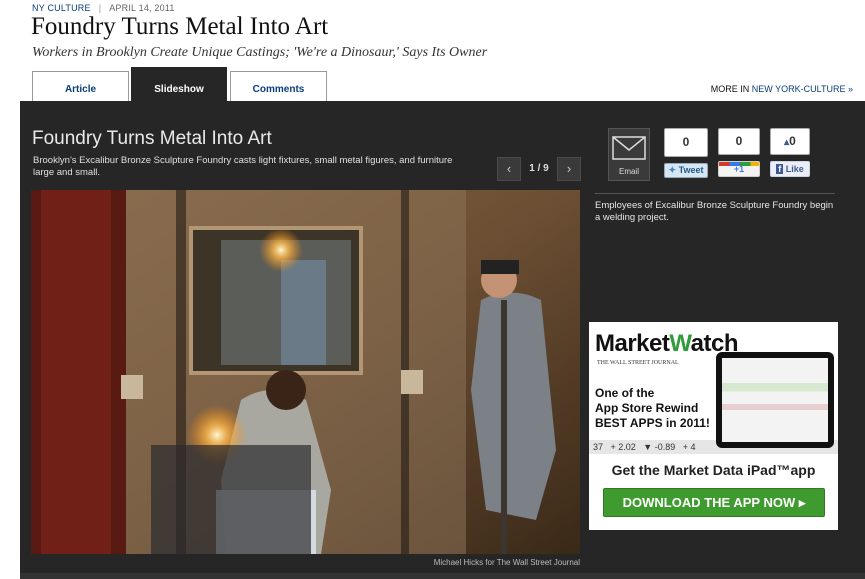 The width and height of the screenshot is (865, 579). I want to click on like-button: f Like, so click(790, 169).